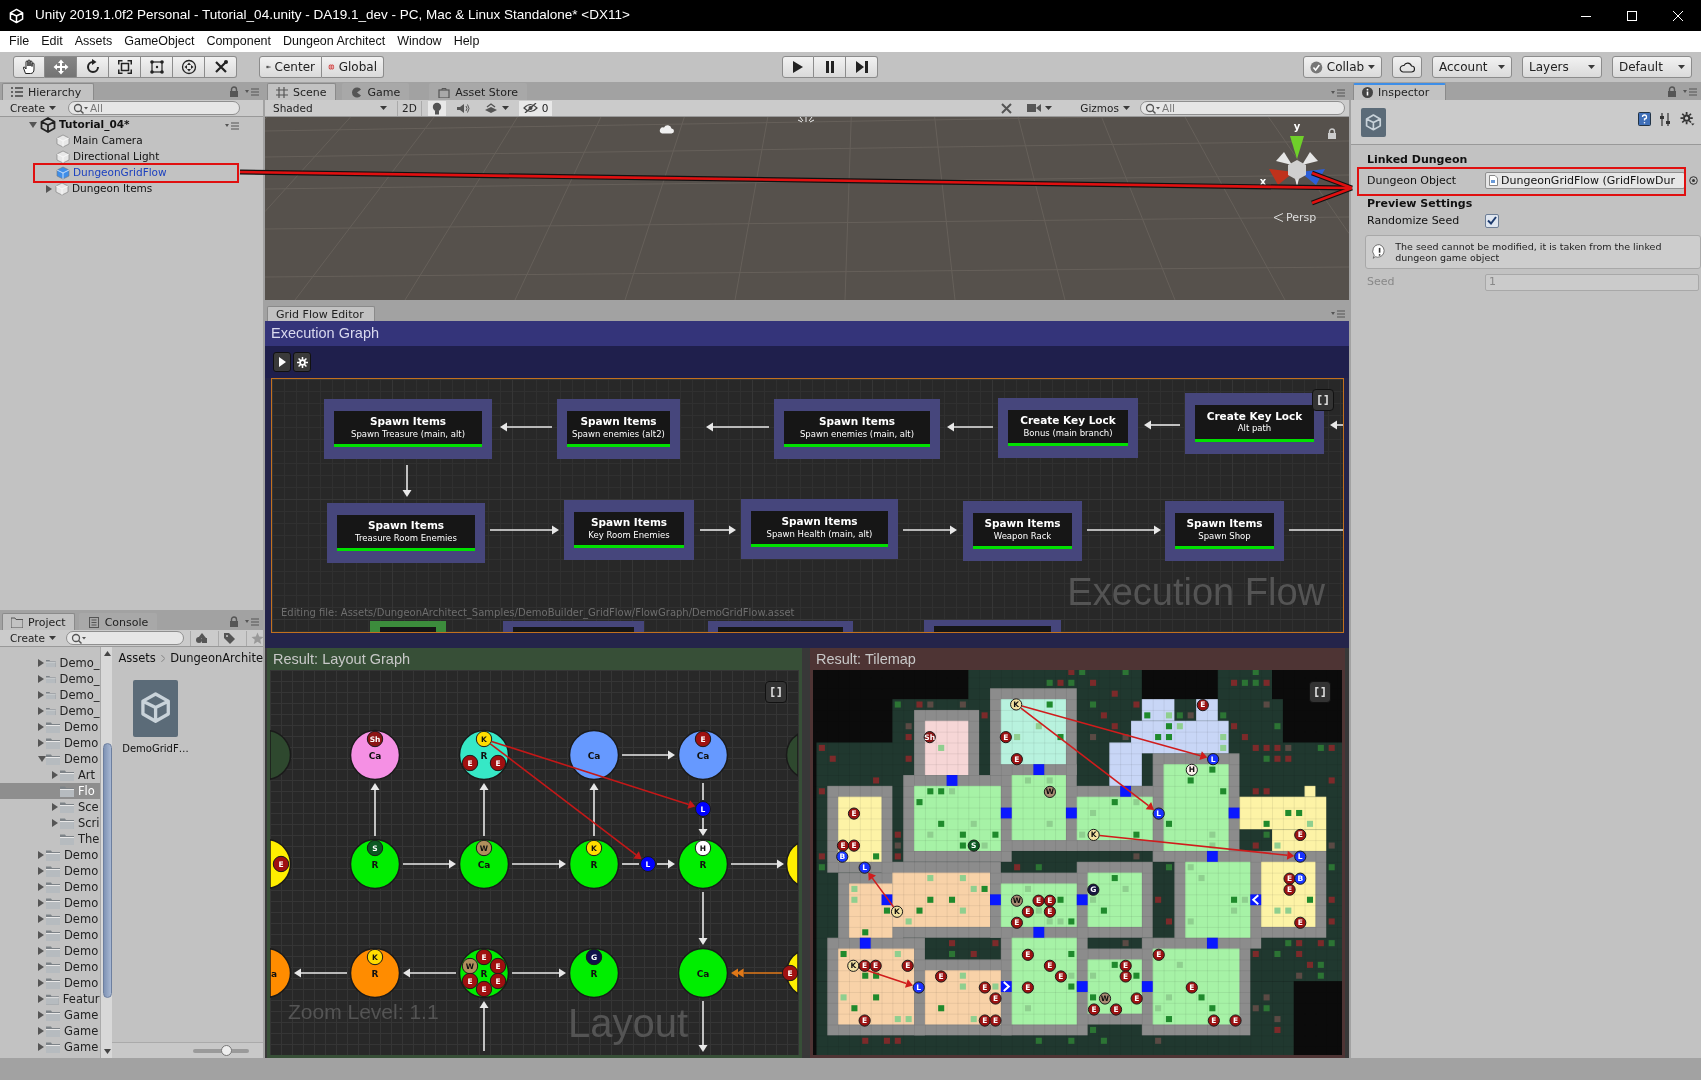  I want to click on help-icon, so click(1644, 119).